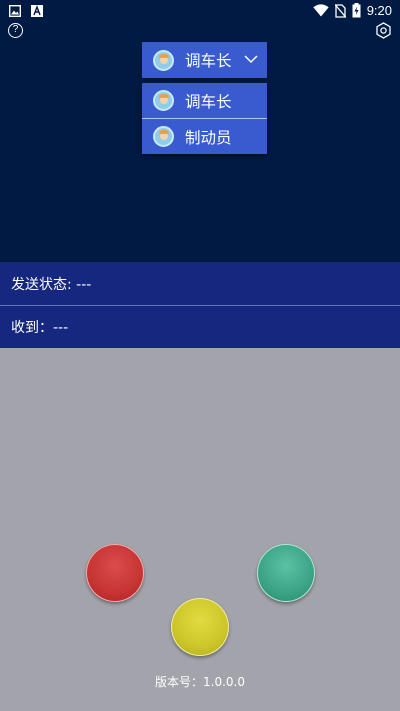  What do you see at coordinates (320, 10) in the screenshot?
I see `wifi-icon` at bounding box center [320, 10].